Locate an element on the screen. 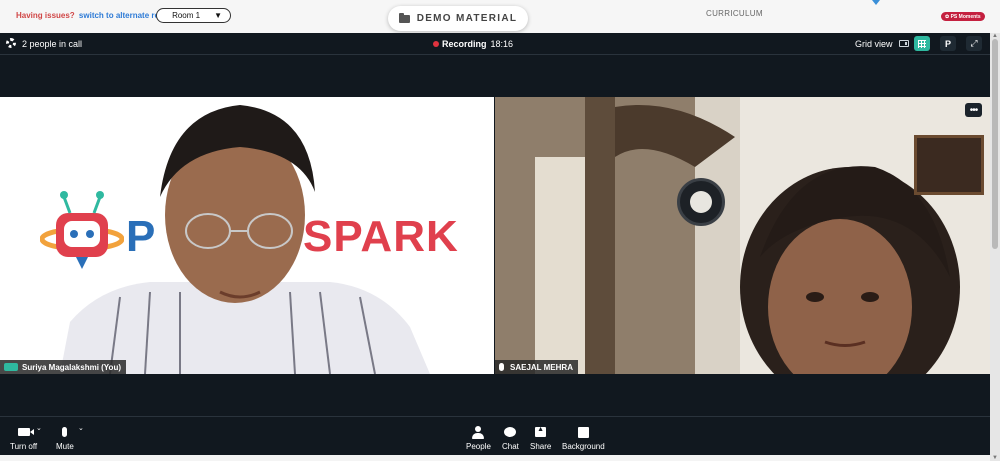 The height and width of the screenshot is (461, 1000). scroll-down-icon: ▼ is located at coordinates (995, 458).